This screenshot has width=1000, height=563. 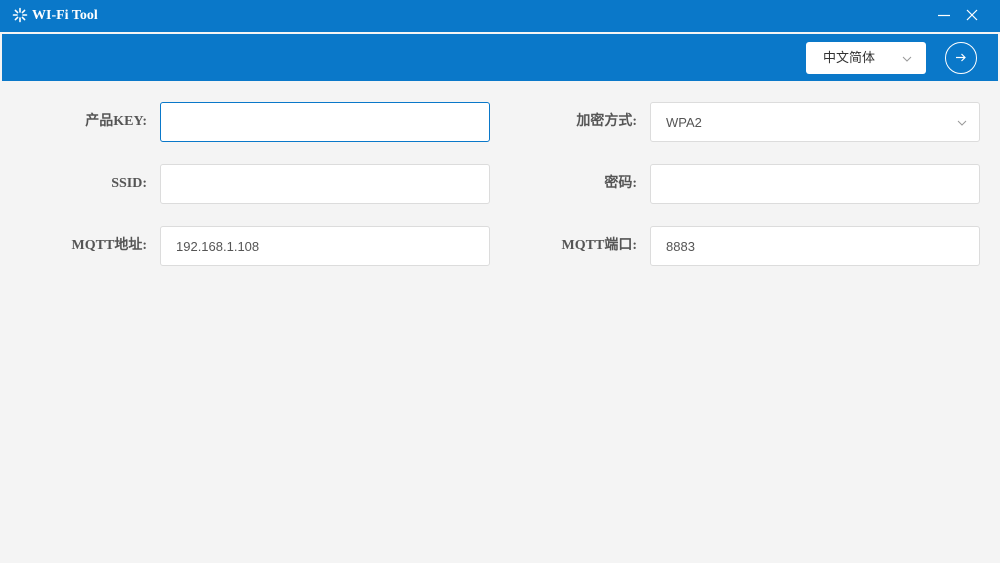 I want to click on submit-button, so click(x=961, y=58).